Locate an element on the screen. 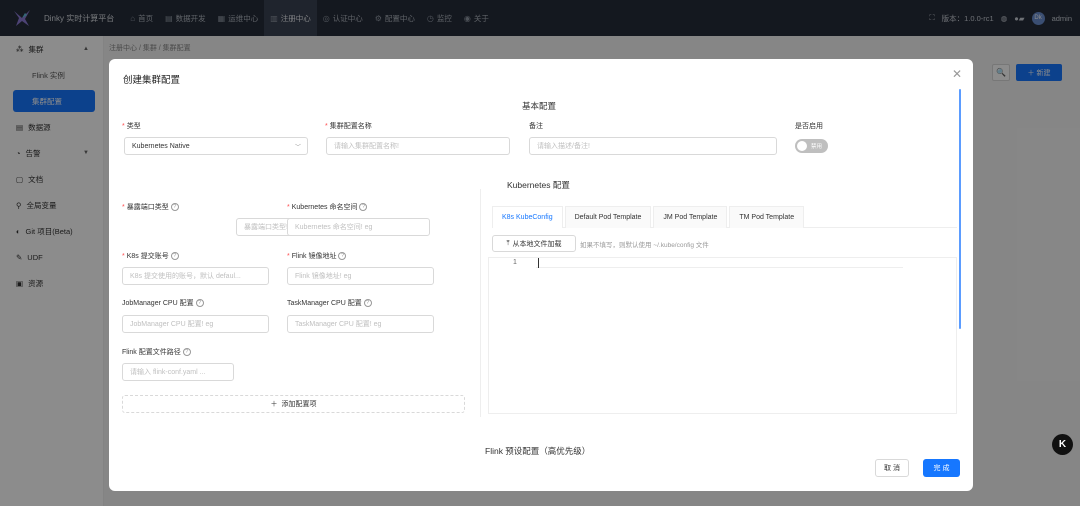 This screenshot has height=506, width=1080. finish-button: 完 成 is located at coordinates (941, 468).